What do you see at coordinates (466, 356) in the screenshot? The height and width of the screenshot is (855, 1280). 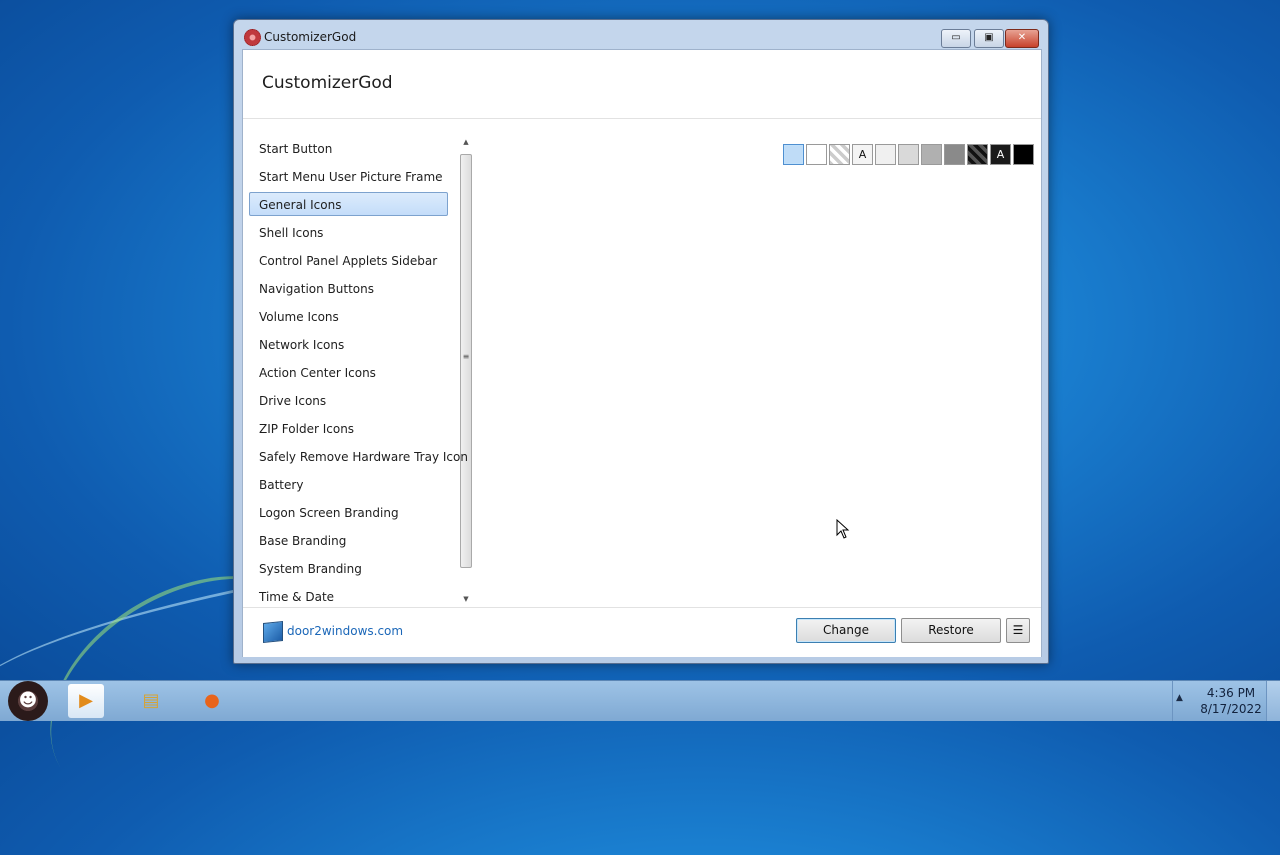 I see `grip-icon: ≡` at bounding box center [466, 356].